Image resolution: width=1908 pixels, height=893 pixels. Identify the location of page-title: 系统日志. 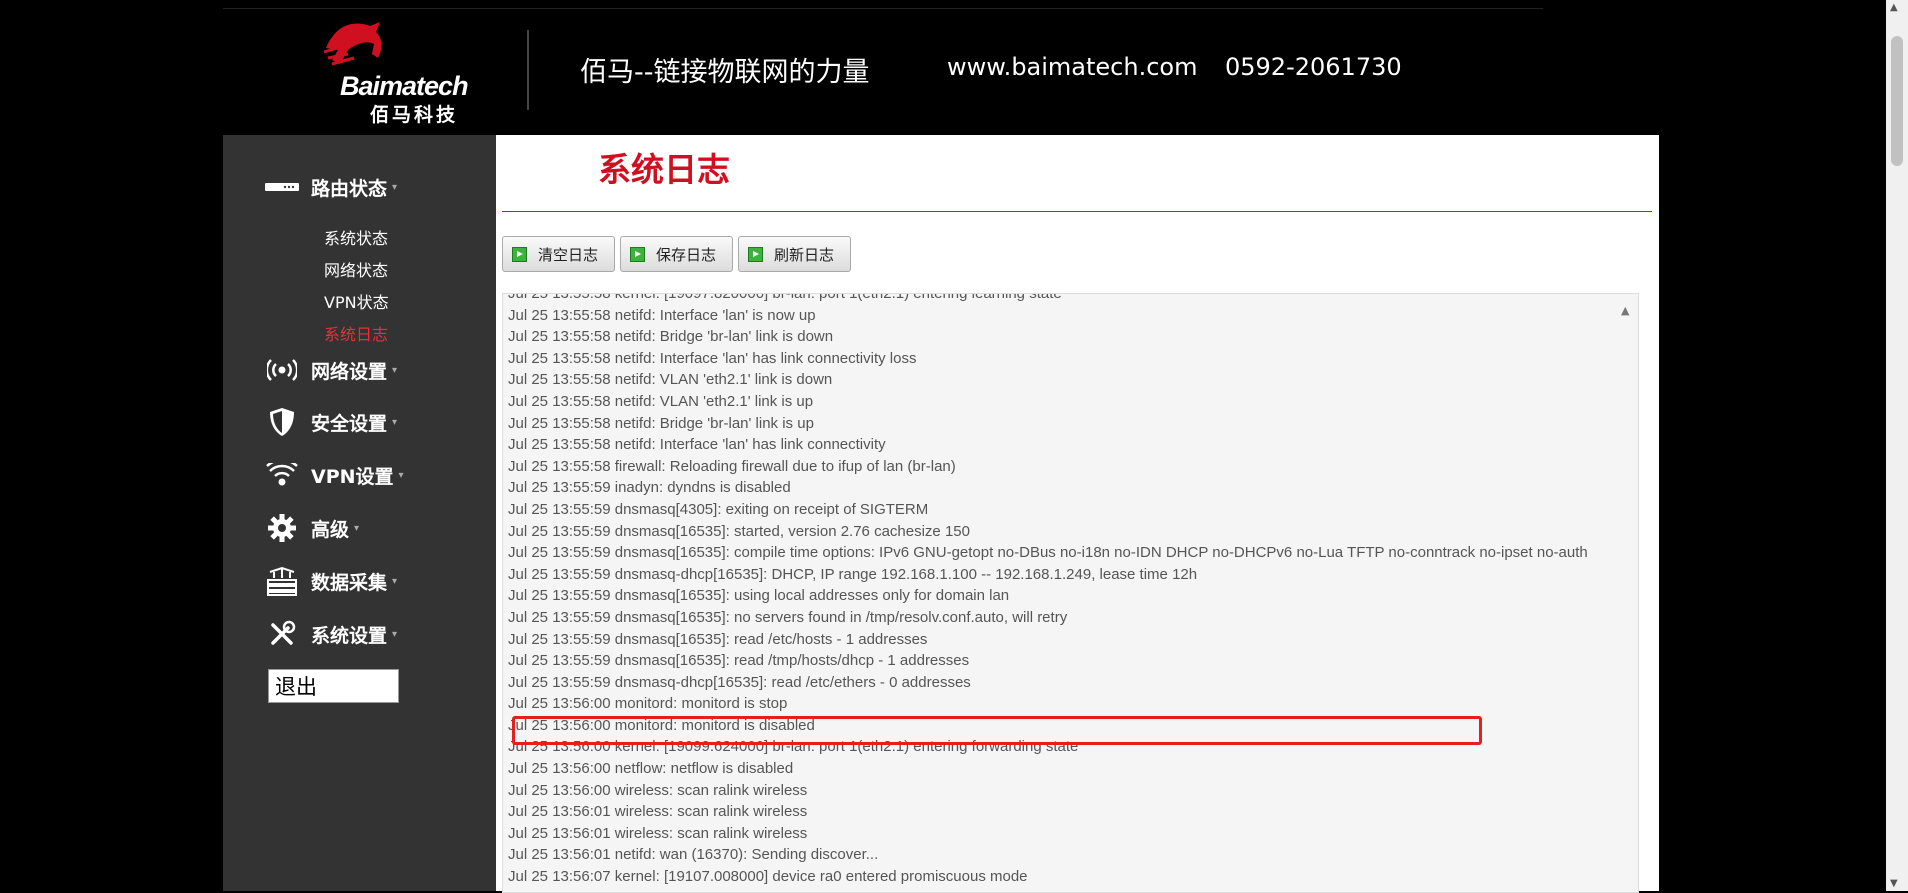
(664, 169).